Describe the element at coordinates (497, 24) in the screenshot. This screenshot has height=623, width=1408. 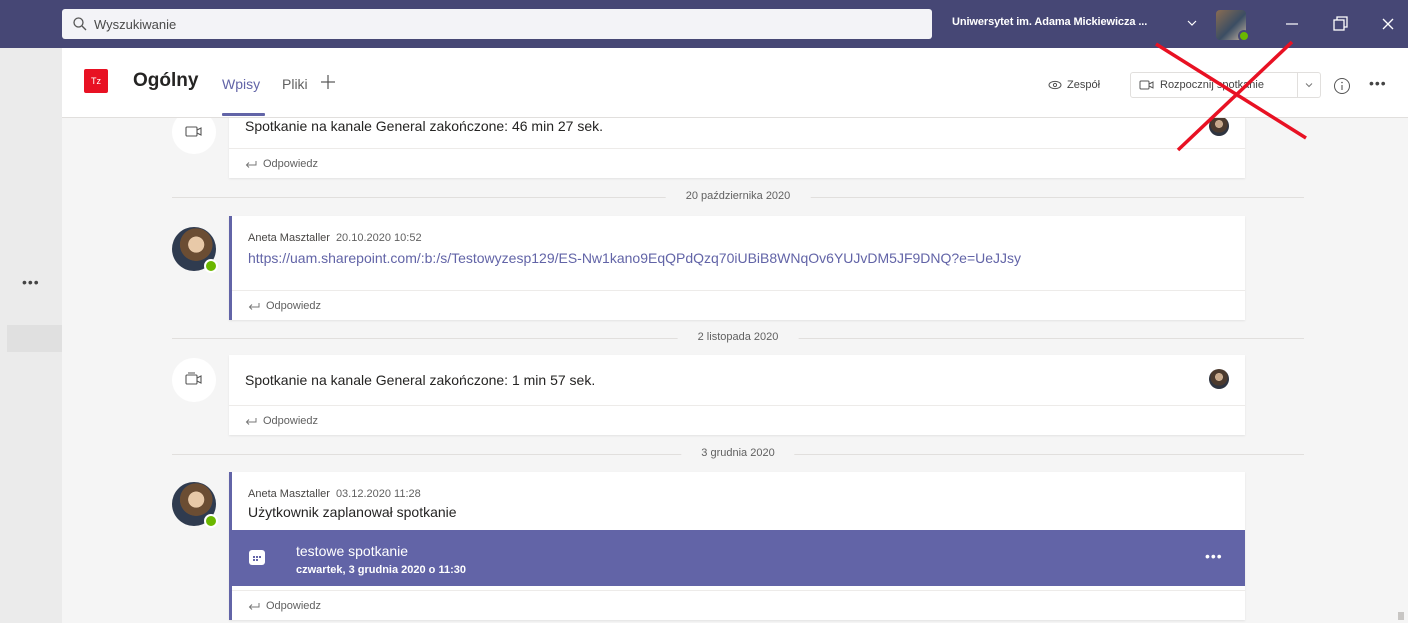
I see `search-box: Wyszukiwanie` at that location.